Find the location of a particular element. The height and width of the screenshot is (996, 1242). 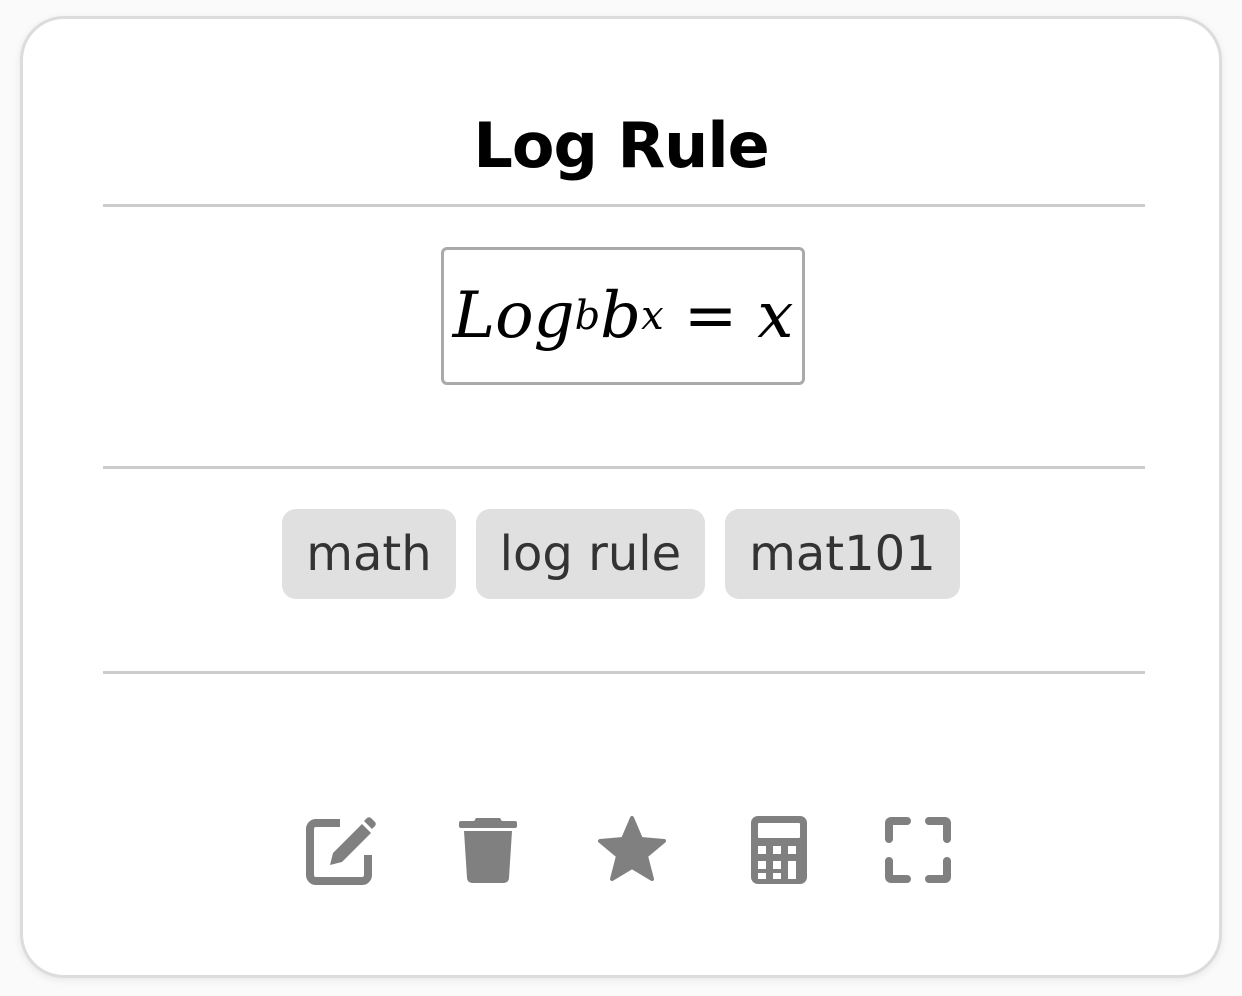

edit-icon is located at coordinates (341, 850).